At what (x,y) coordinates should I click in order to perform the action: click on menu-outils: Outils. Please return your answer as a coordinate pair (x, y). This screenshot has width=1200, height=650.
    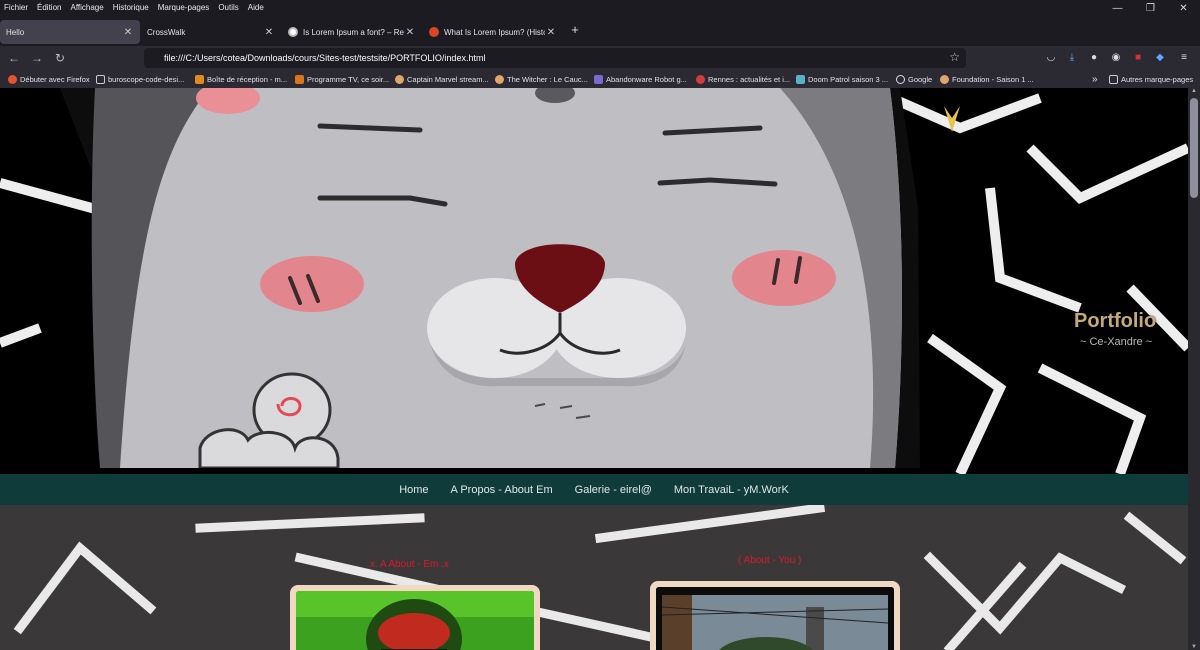
    Looking at the image, I should click on (228, 7).